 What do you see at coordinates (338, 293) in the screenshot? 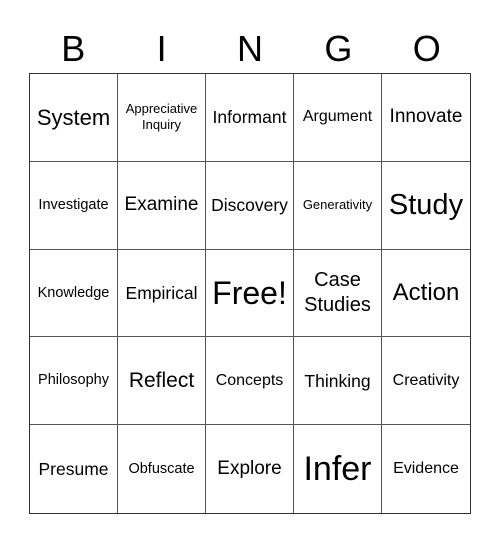
I see `bingo-cell: Case Studies` at bounding box center [338, 293].